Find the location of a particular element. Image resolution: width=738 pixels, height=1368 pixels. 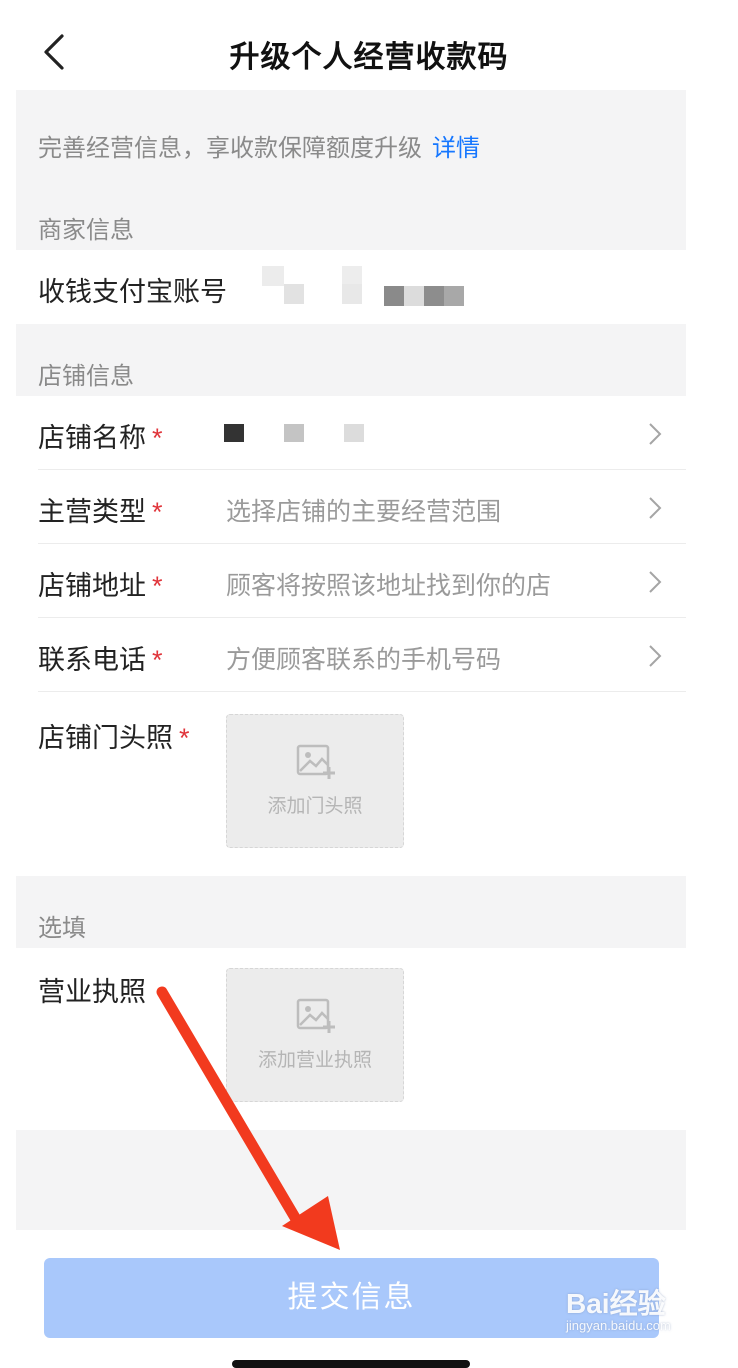

info-banner: 完善经营信息，享收款保障额度升级 详情 is located at coordinates (259, 145).